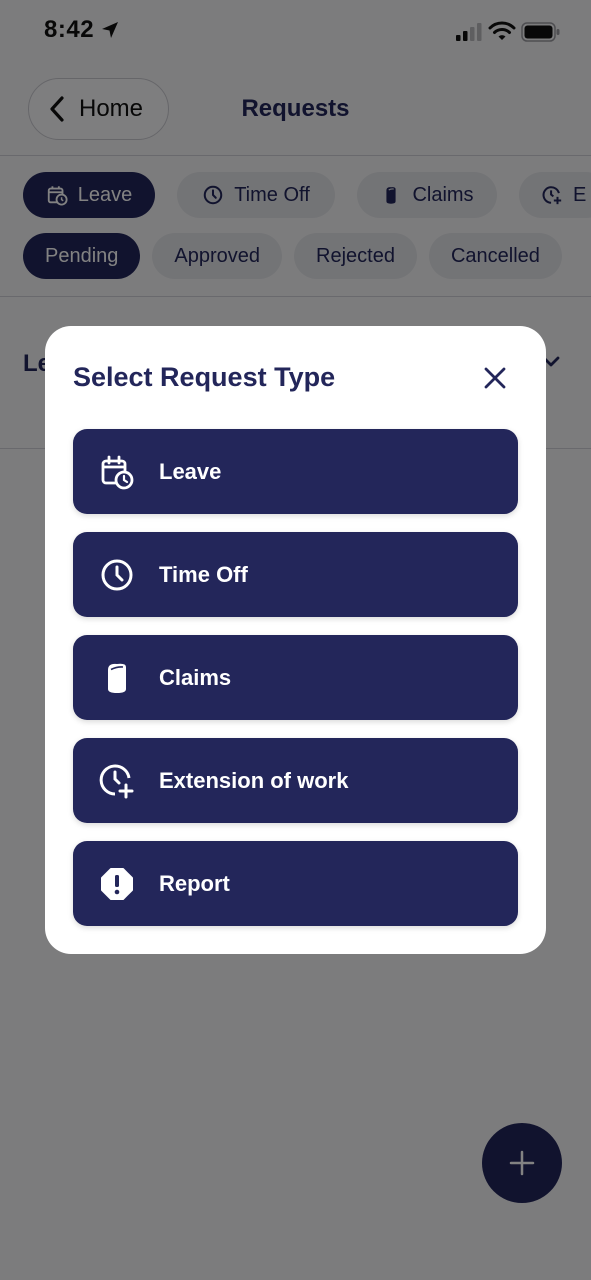 The width and height of the screenshot is (591, 1280). What do you see at coordinates (295, 471) in the screenshot?
I see `option-leave-button: Leave` at bounding box center [295, 471].